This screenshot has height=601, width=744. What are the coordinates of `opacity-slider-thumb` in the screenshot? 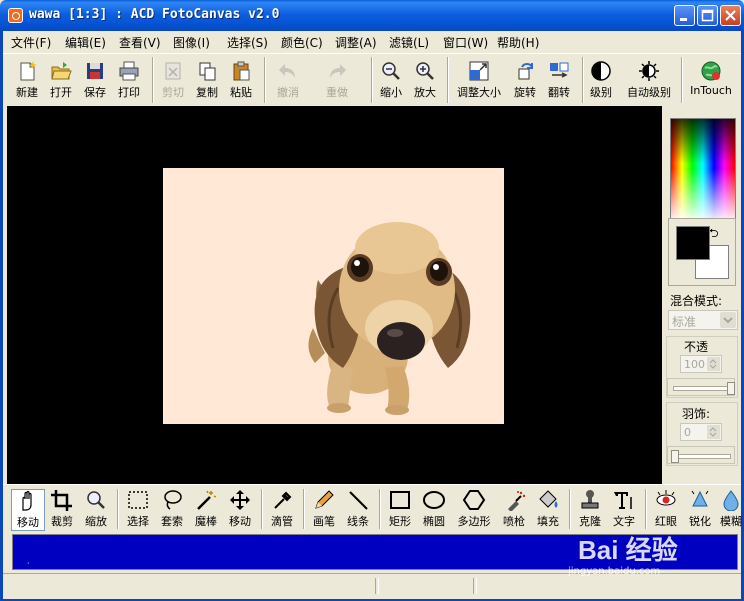 It's located at (731, 388).